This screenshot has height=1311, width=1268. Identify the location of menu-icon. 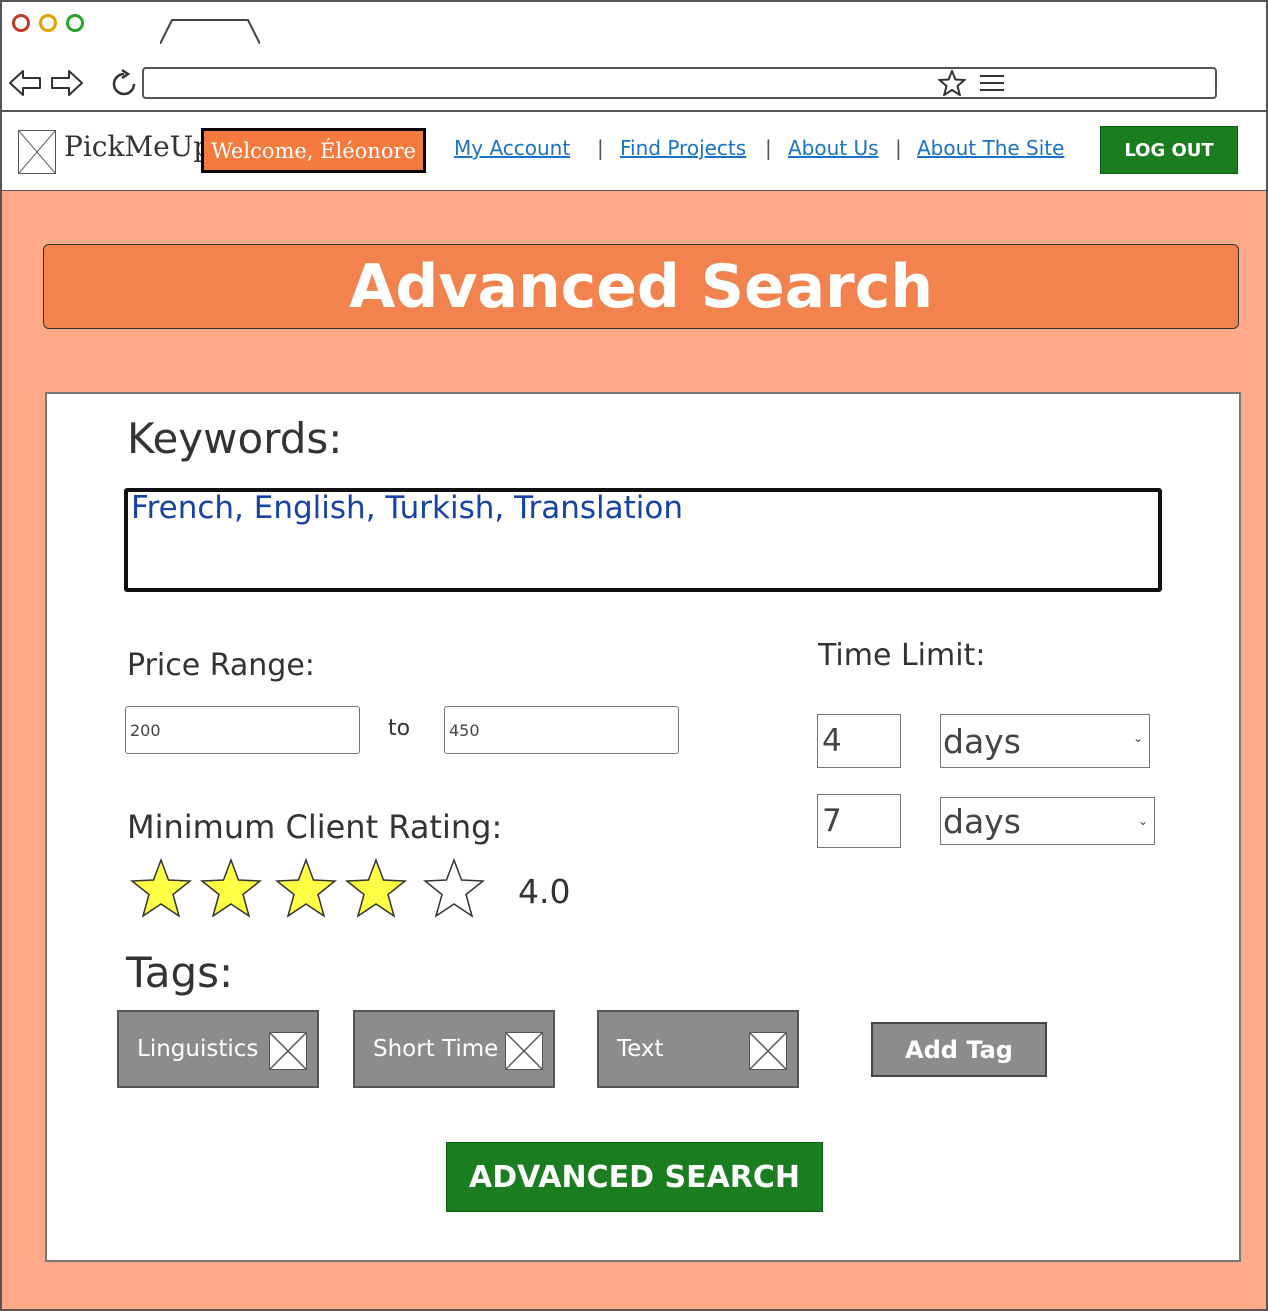
(992, 83).